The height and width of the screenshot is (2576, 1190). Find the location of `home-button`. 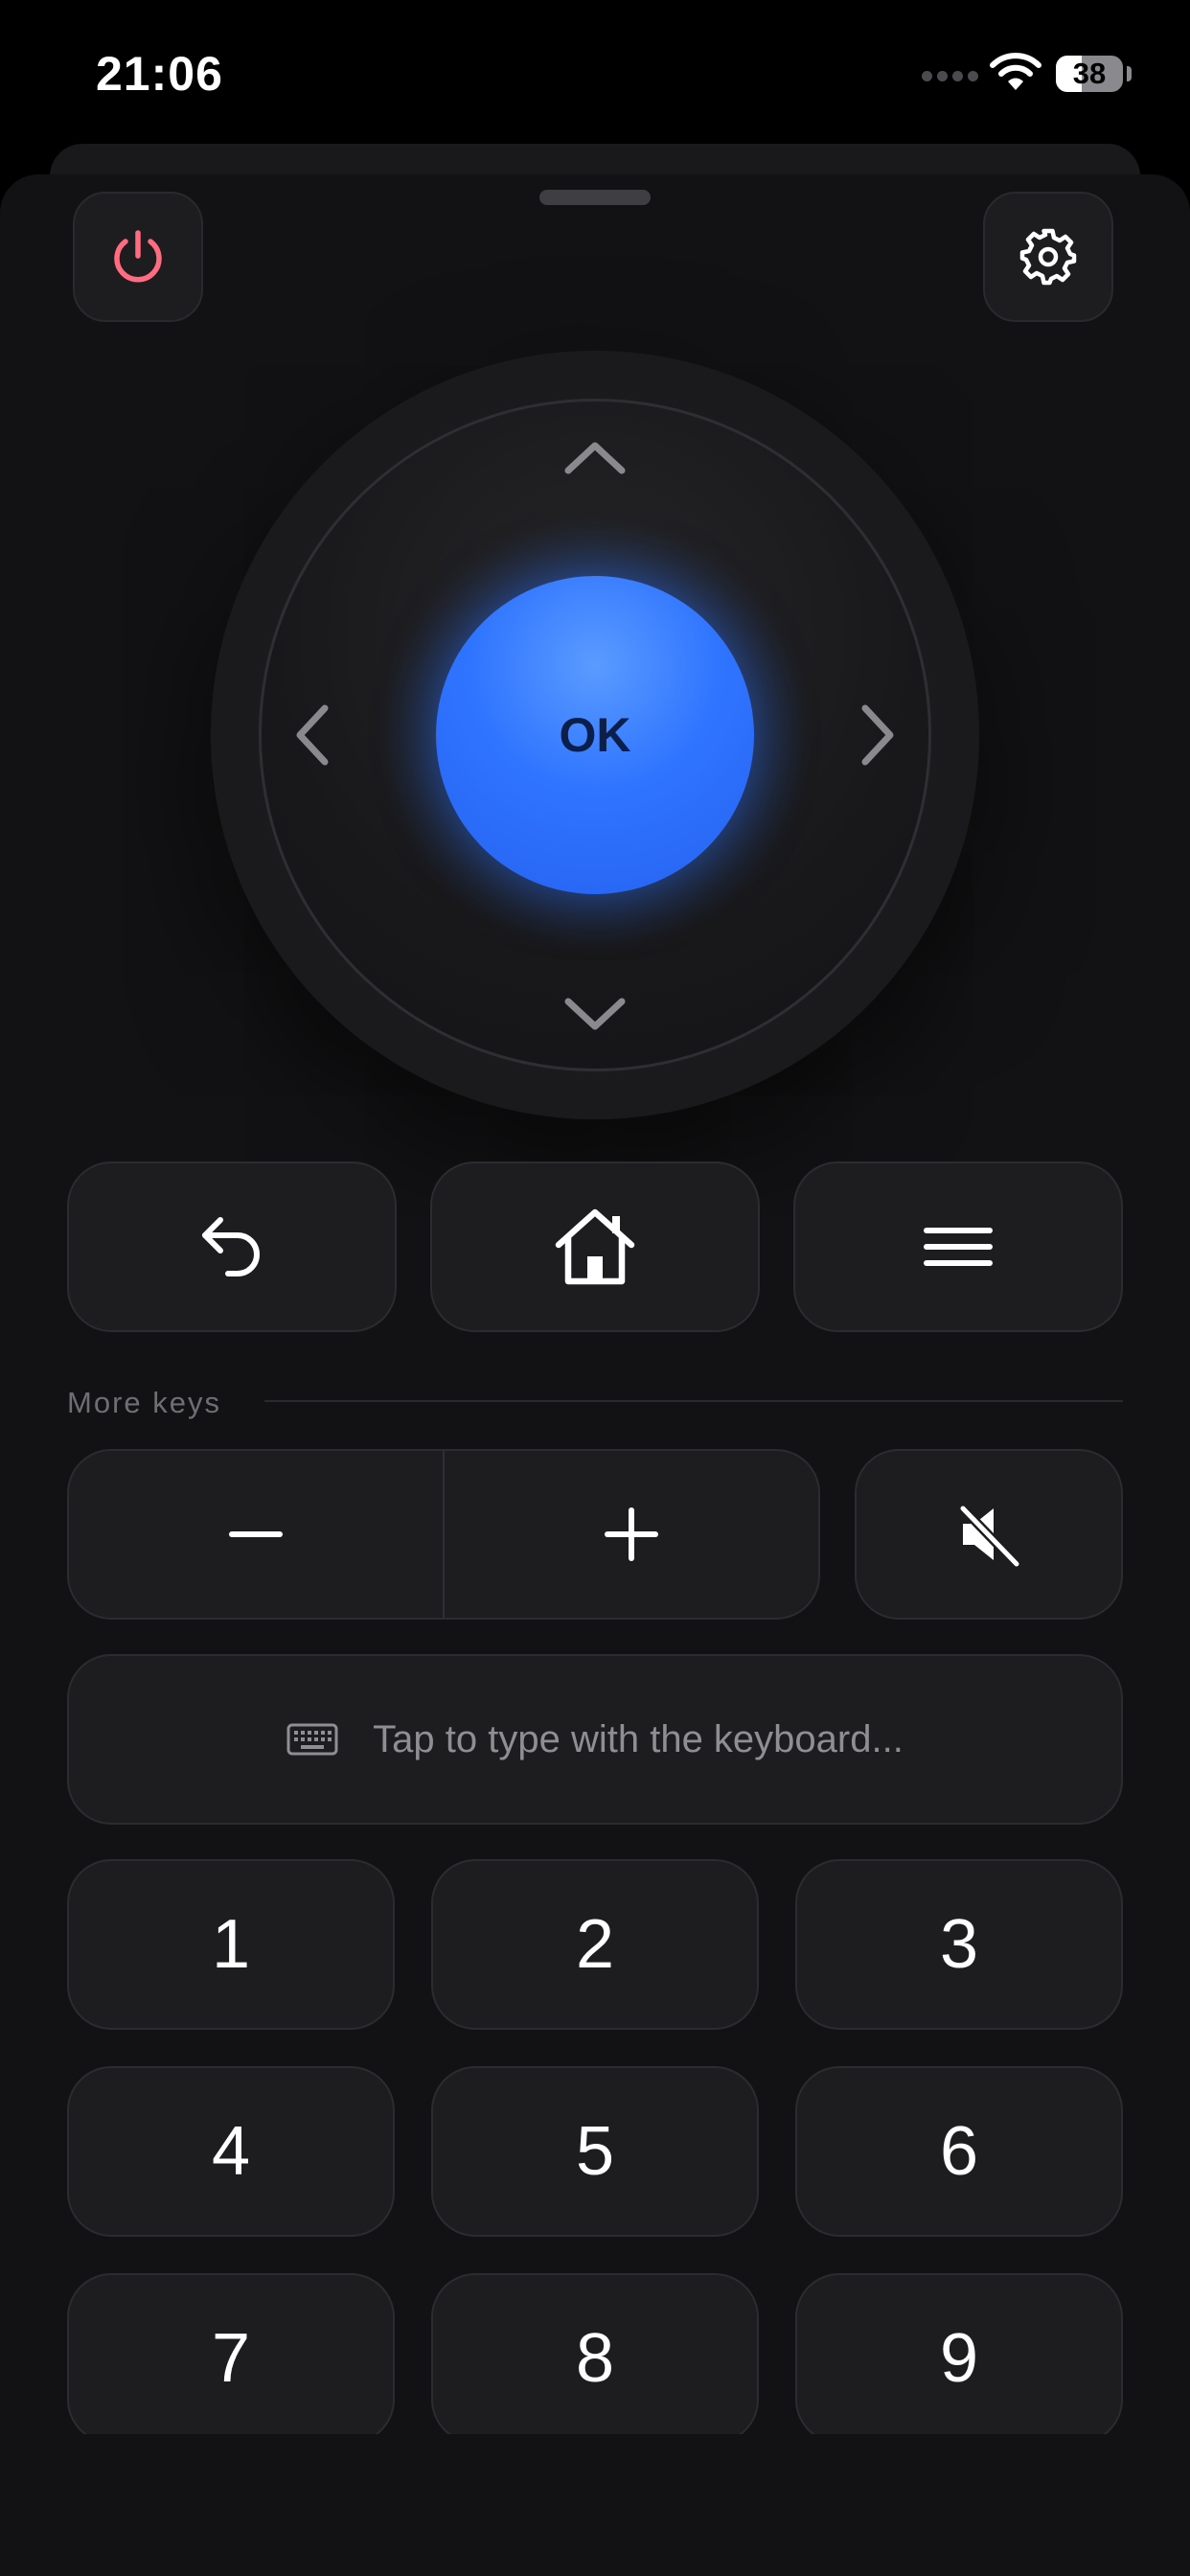

home-button is located at coordinates (595, 1247).